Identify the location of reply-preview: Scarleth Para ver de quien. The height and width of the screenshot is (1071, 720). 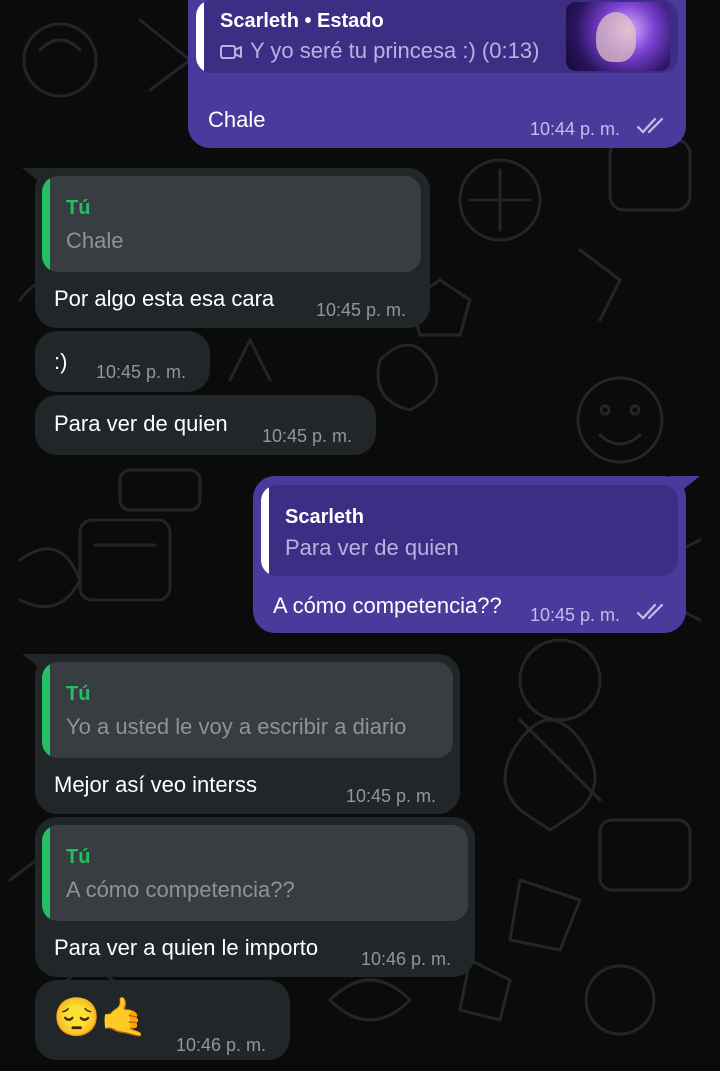
(469, 530).